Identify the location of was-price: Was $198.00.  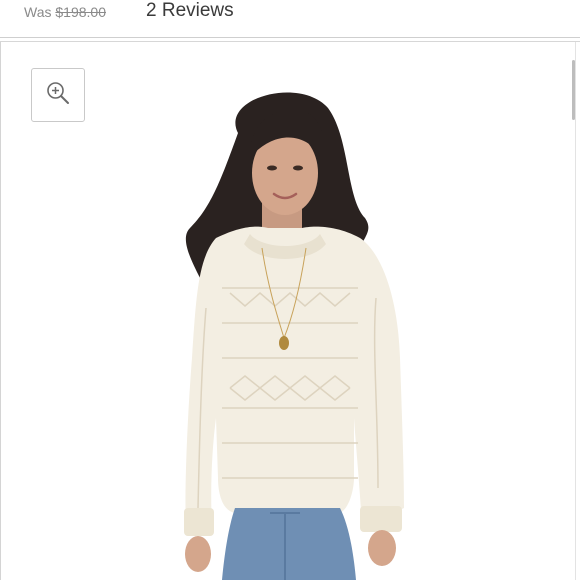
(65, 12).